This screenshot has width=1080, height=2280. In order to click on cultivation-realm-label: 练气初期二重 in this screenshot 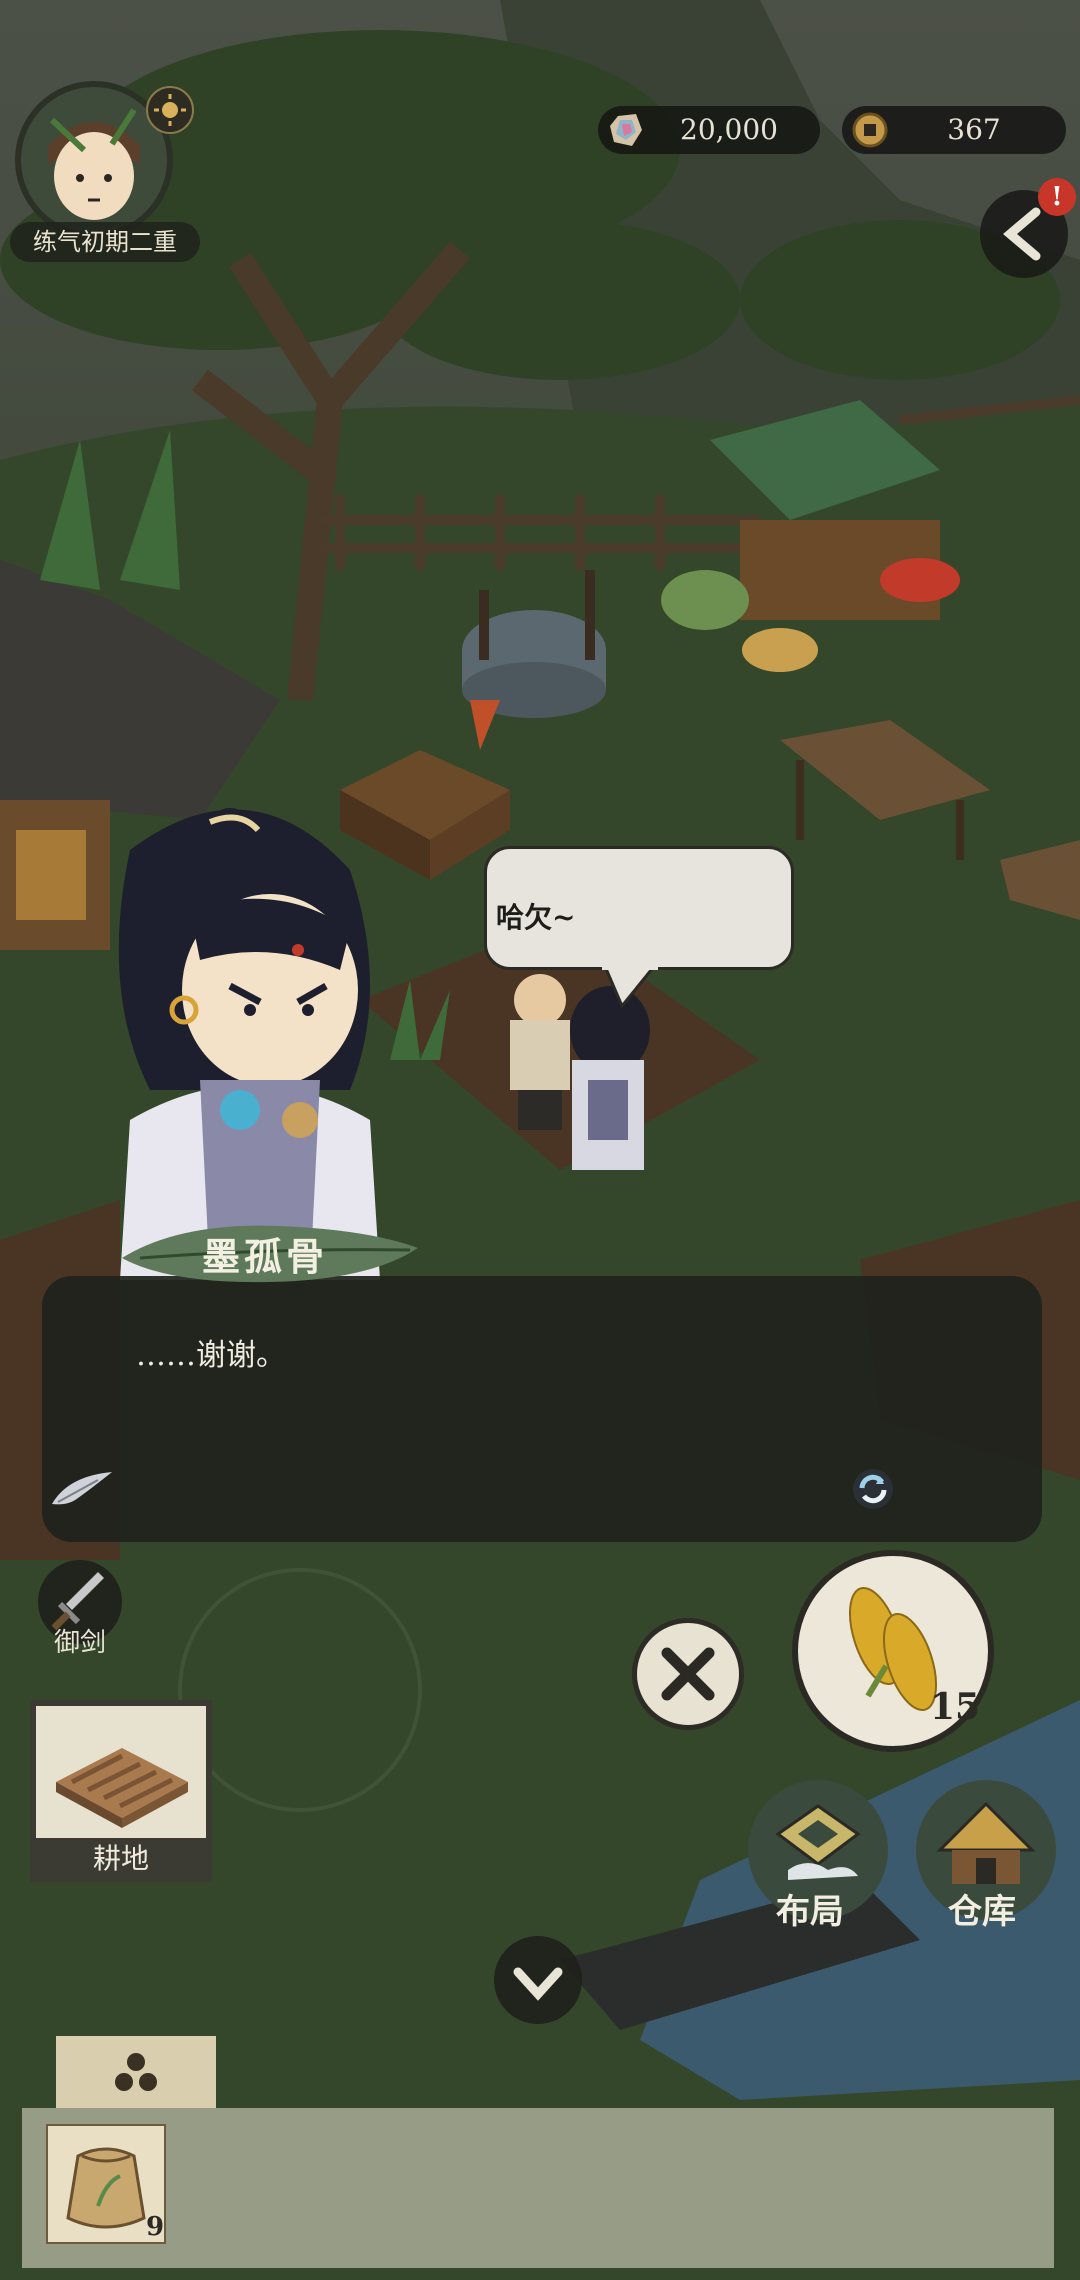, I will do `click(105, 242)`.